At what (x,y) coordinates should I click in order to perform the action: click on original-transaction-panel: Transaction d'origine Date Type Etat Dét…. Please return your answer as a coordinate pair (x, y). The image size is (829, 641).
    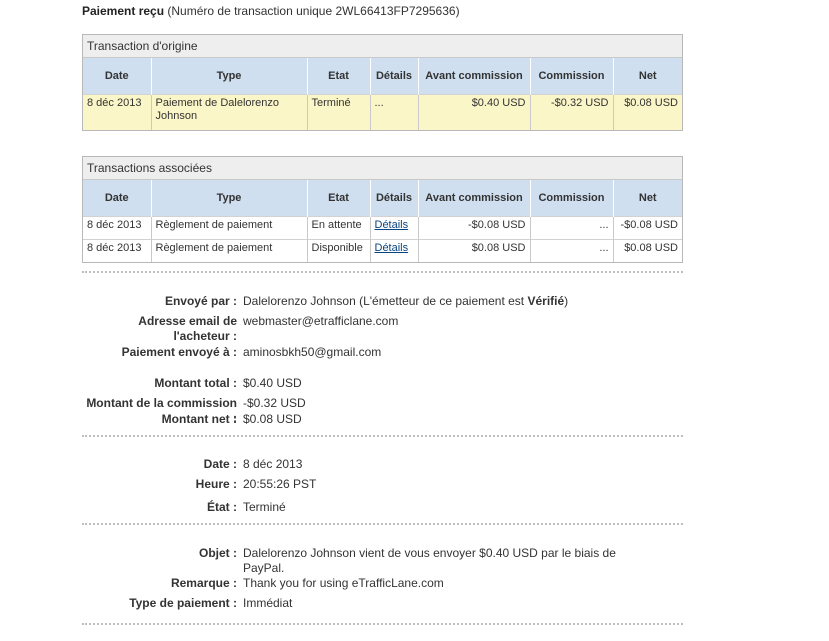
    Looking at the image, I should click on (382, 82).